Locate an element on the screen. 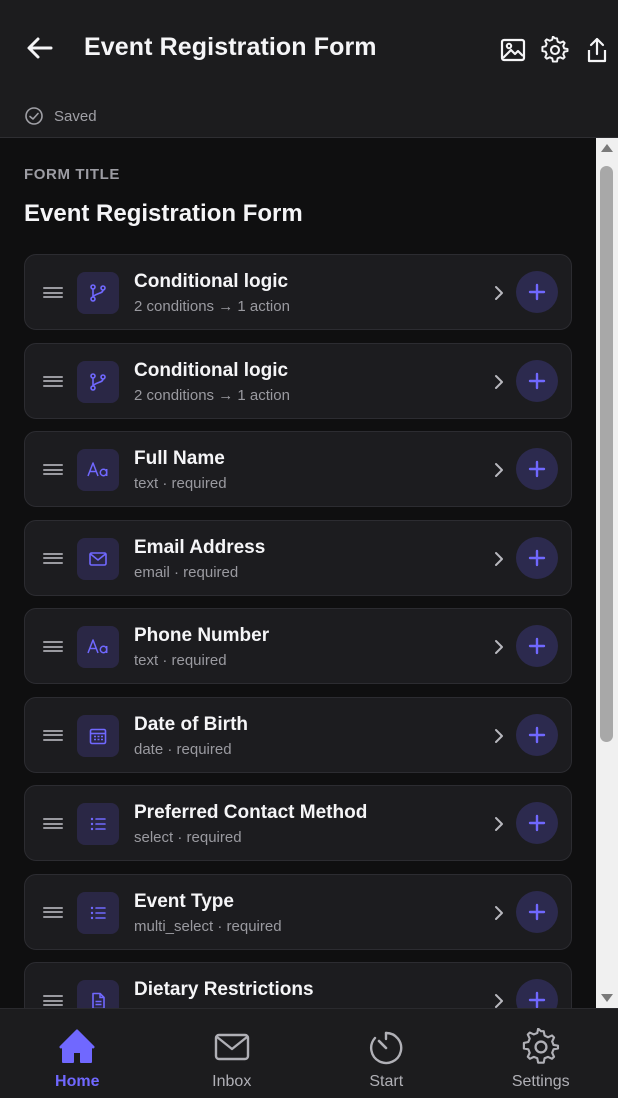 The image size is (618, 1098). tab-inbox: Inbox is located at coordinates (232, 1053).